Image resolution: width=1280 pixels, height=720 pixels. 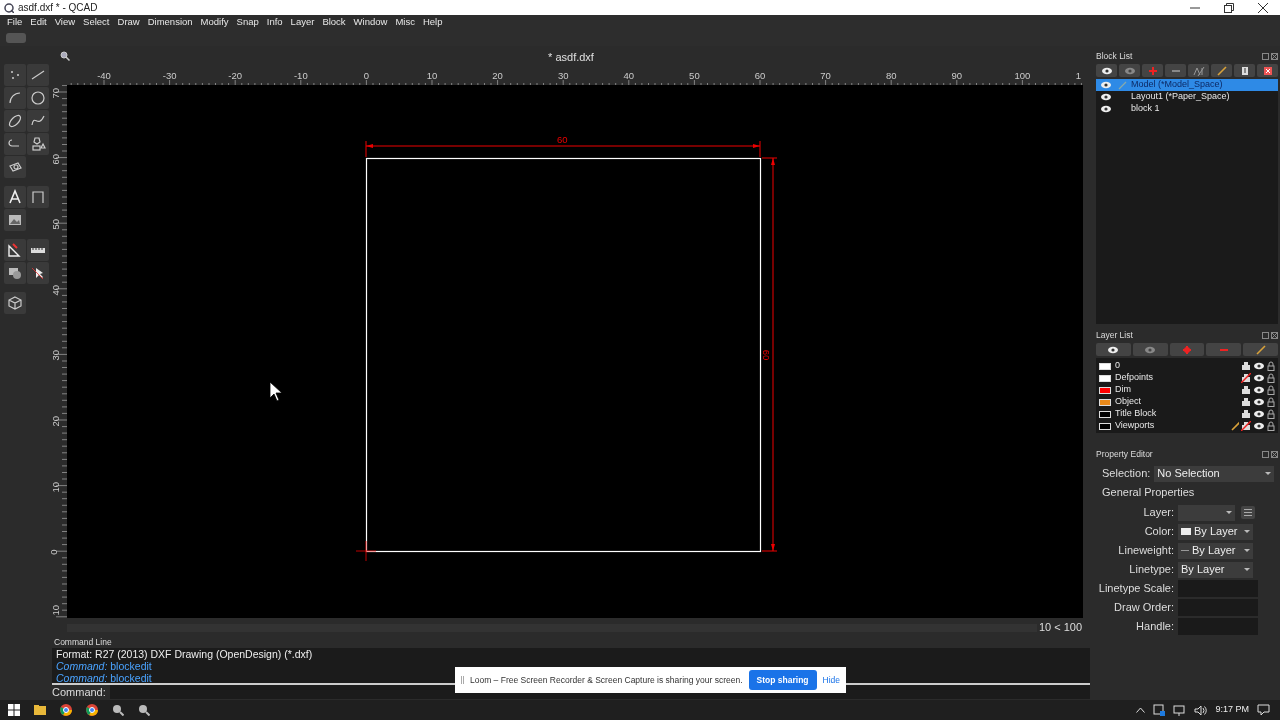 What do you see at coordinates (1187, 85) in the screenshot?
I see `list-entry: Model (*Model_Space)` at bounding box center [1187, 85].